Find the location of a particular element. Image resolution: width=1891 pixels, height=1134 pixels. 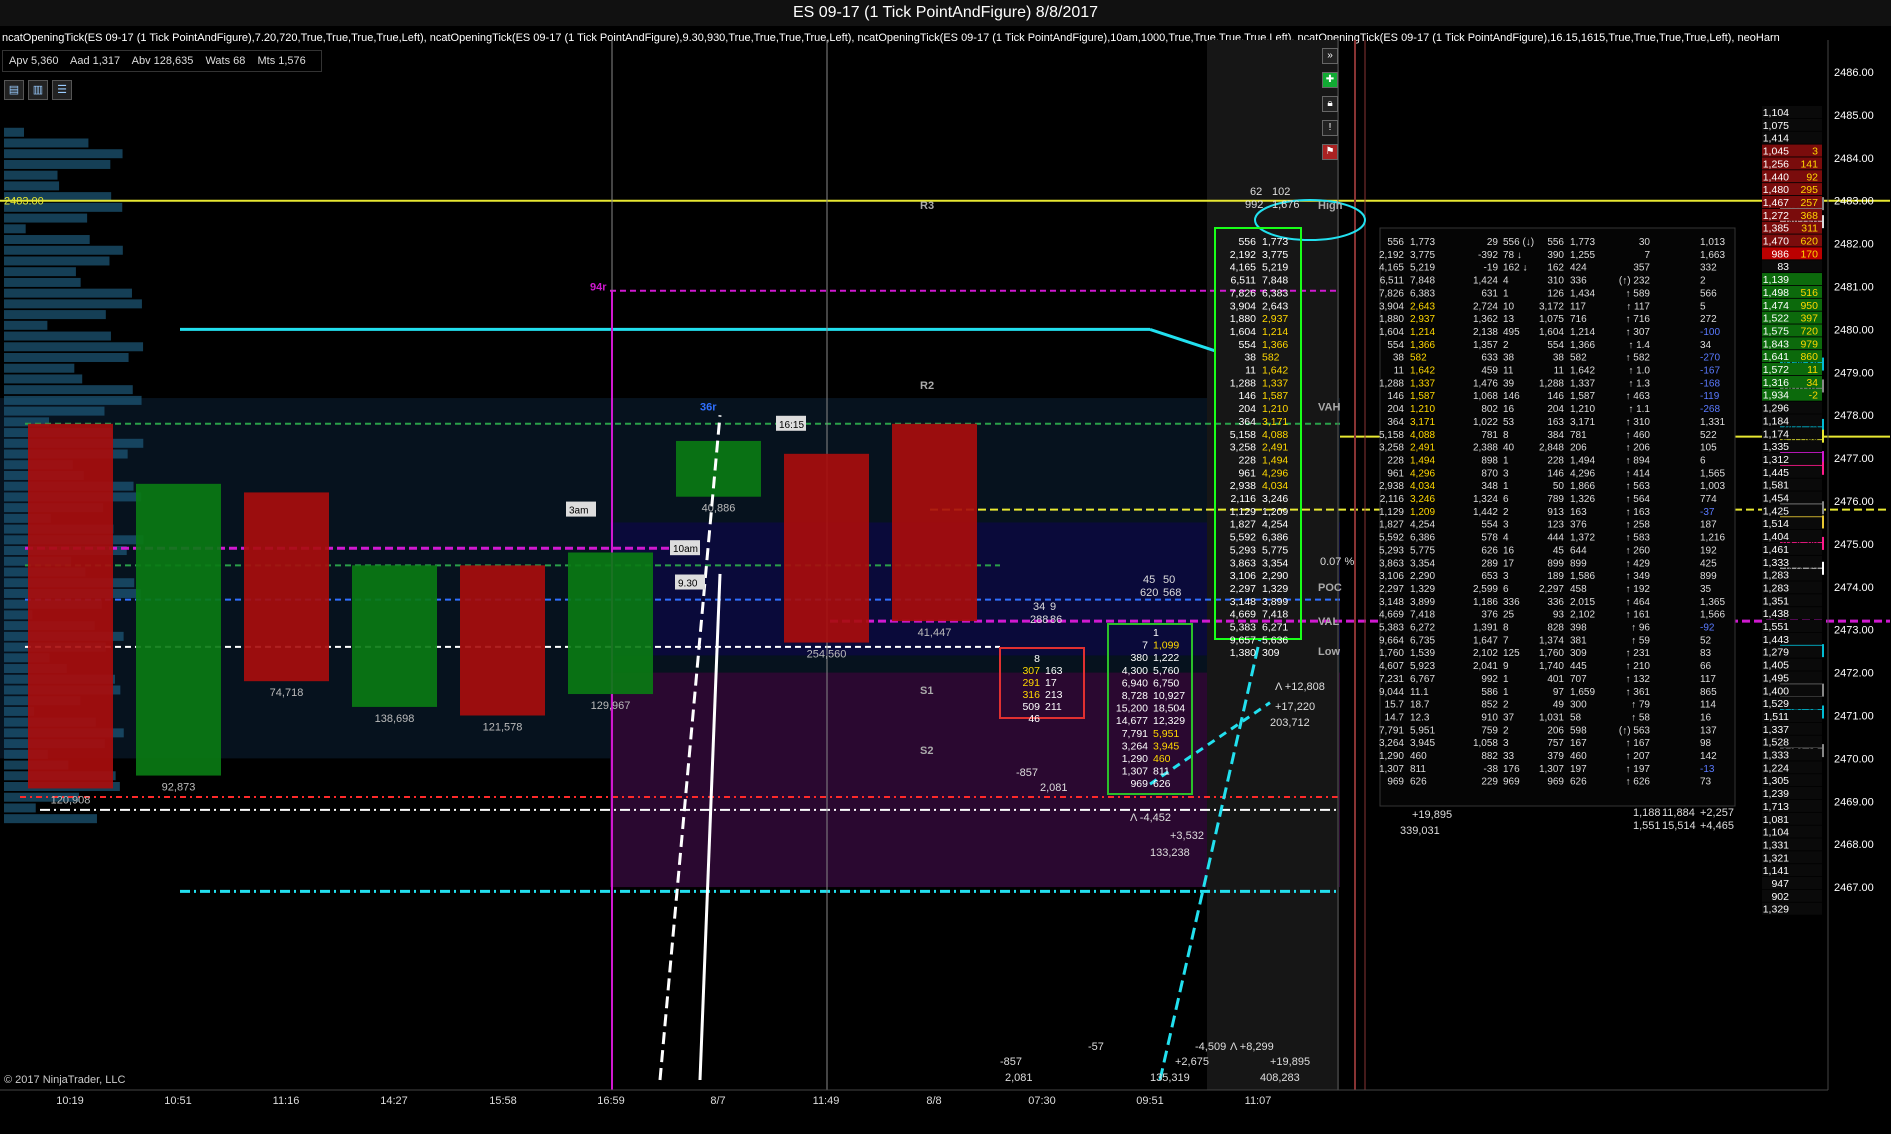

list-cell: 1,224 is located at coordinates (1776, 768).